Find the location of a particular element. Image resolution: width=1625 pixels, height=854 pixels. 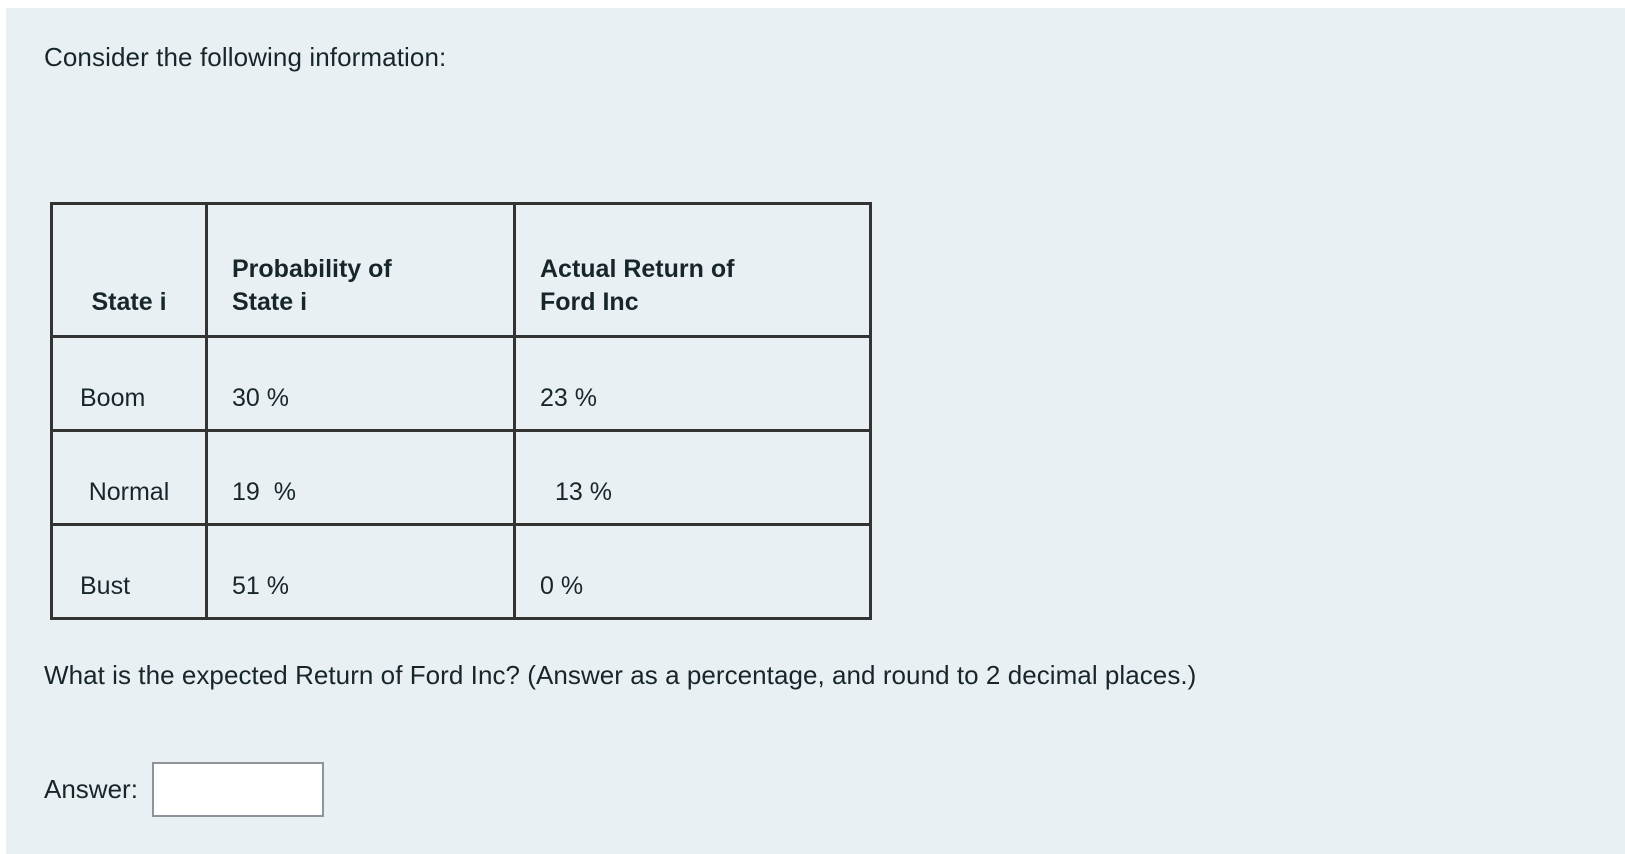

header-cell-actual-return: Actual Return of Ford Inc is located at coordinates (692, 270).